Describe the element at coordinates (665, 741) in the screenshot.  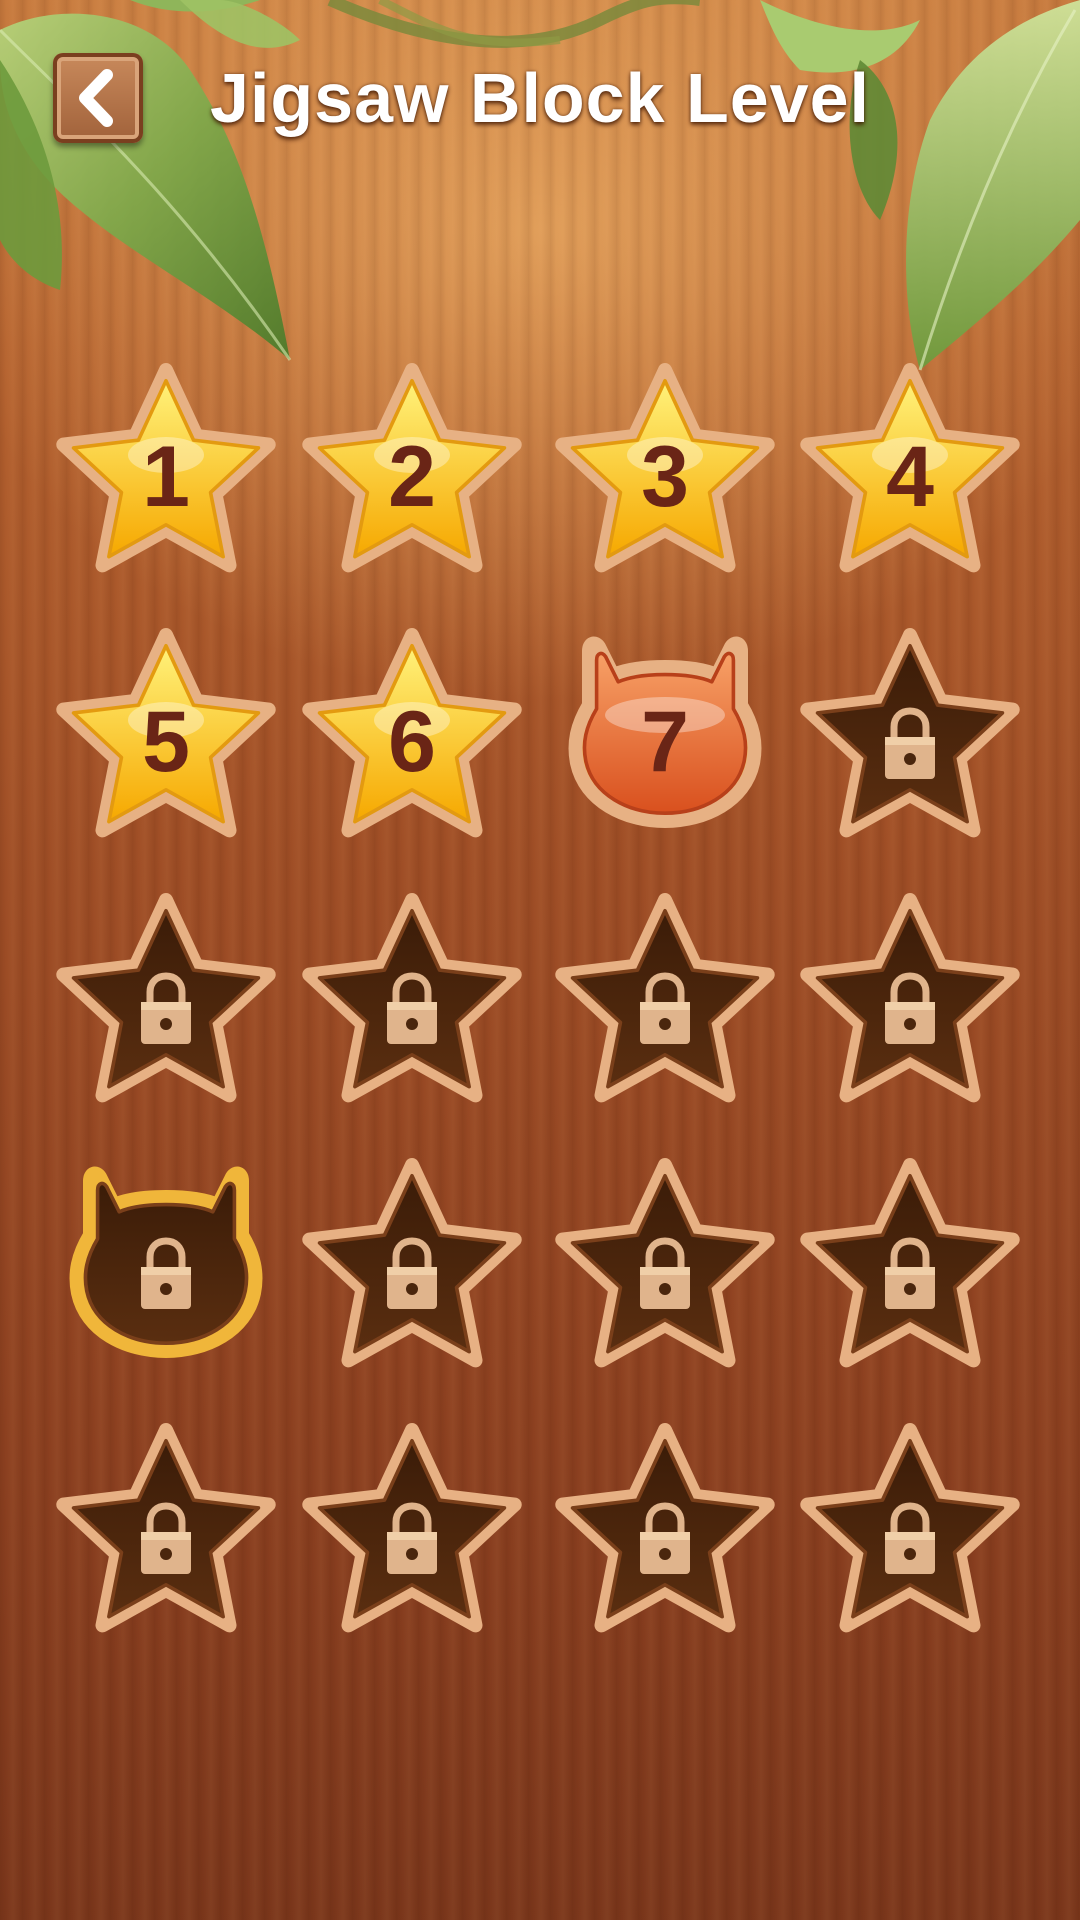
I see `level-number: 7` at that location.